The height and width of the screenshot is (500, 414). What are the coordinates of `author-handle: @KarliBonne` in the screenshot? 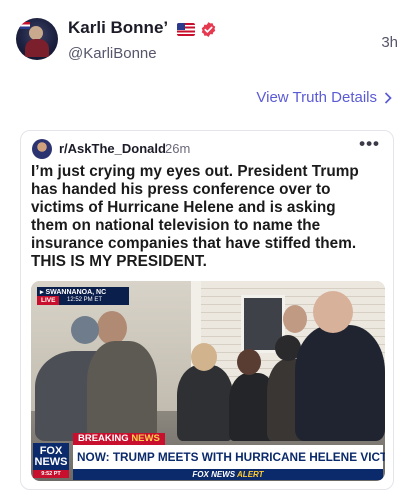 It's located at (112, 53).